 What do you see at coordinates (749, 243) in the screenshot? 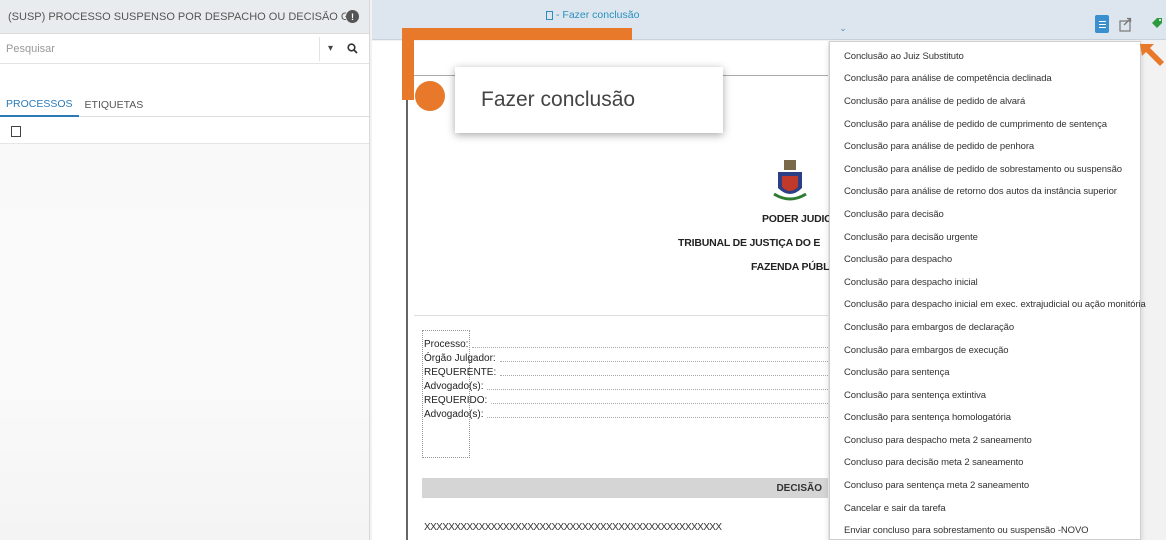
I see `doc-header-line-2: TRIBUNAL DE JUSTIÇA DO E` at bounding box center [749, 243].